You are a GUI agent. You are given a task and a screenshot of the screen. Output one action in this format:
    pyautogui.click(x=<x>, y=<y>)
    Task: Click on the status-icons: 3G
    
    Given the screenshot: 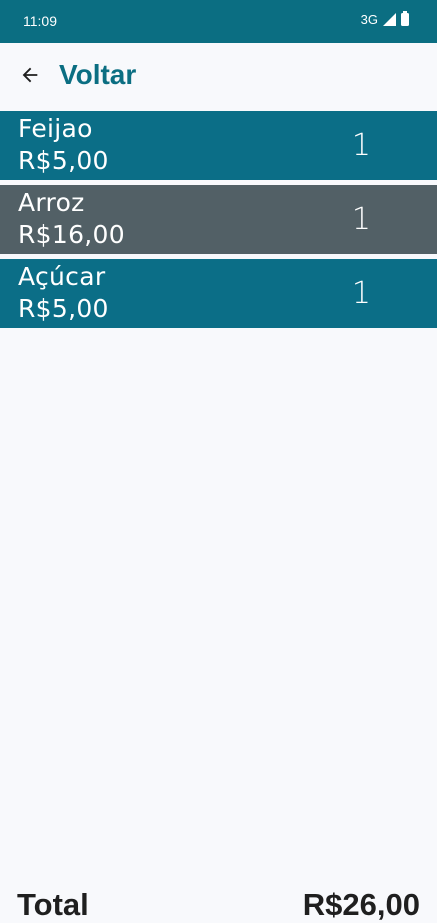 What is the action you would take?
    pyautogui.click(x=384, y=19)
    